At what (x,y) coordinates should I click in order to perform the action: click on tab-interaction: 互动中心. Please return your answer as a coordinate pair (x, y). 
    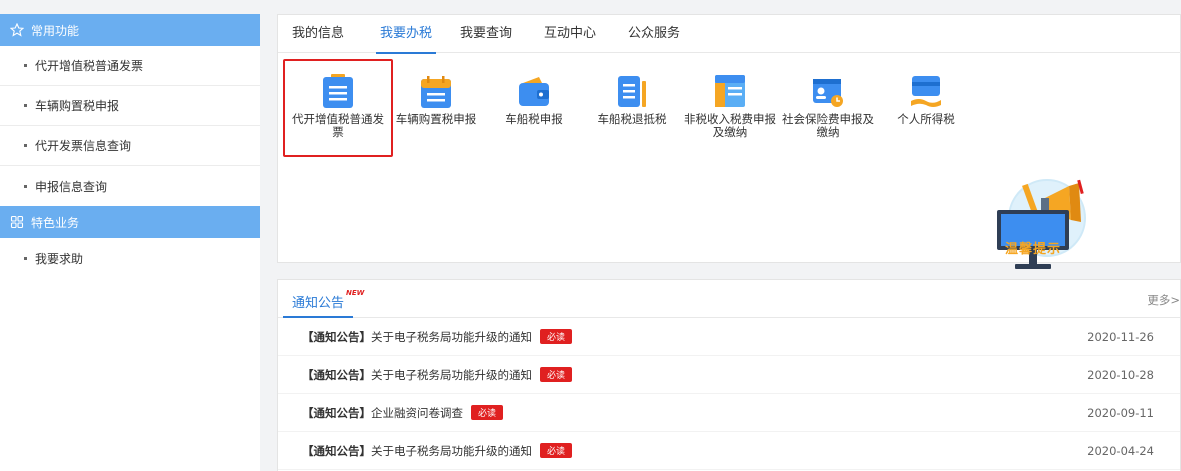
    Looking at the image, I should click on (570, 34).